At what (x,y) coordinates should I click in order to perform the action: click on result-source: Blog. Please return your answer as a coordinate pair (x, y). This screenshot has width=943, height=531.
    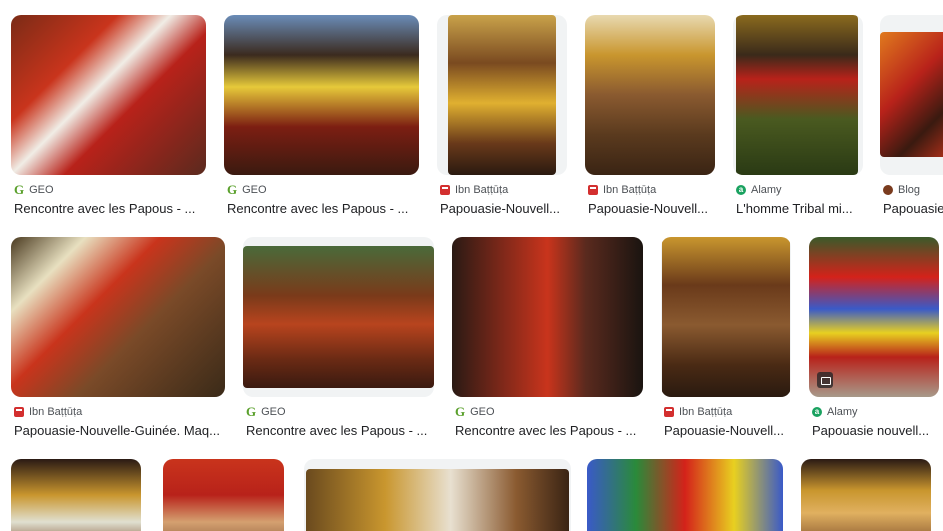
    Looking at the image, I should click on (913, 190).